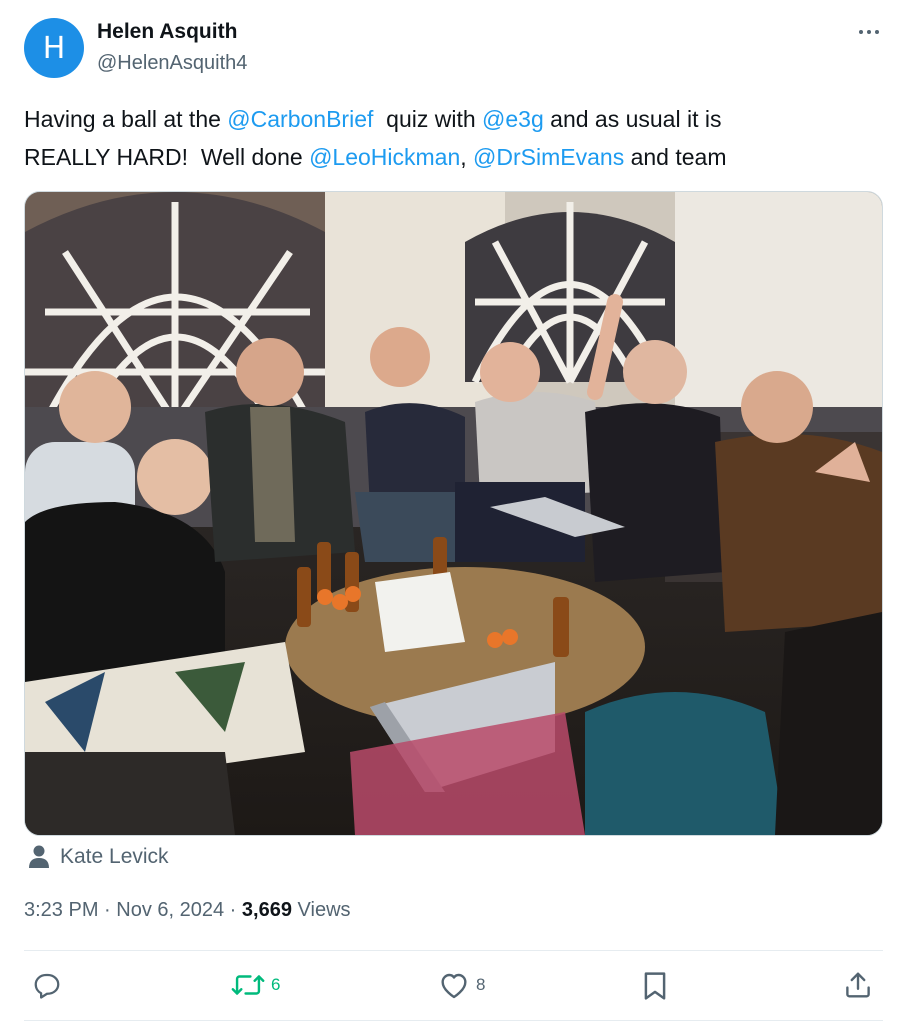  I want to click on mention-drsimevans: @DrSimEvans, so click(548, 157).